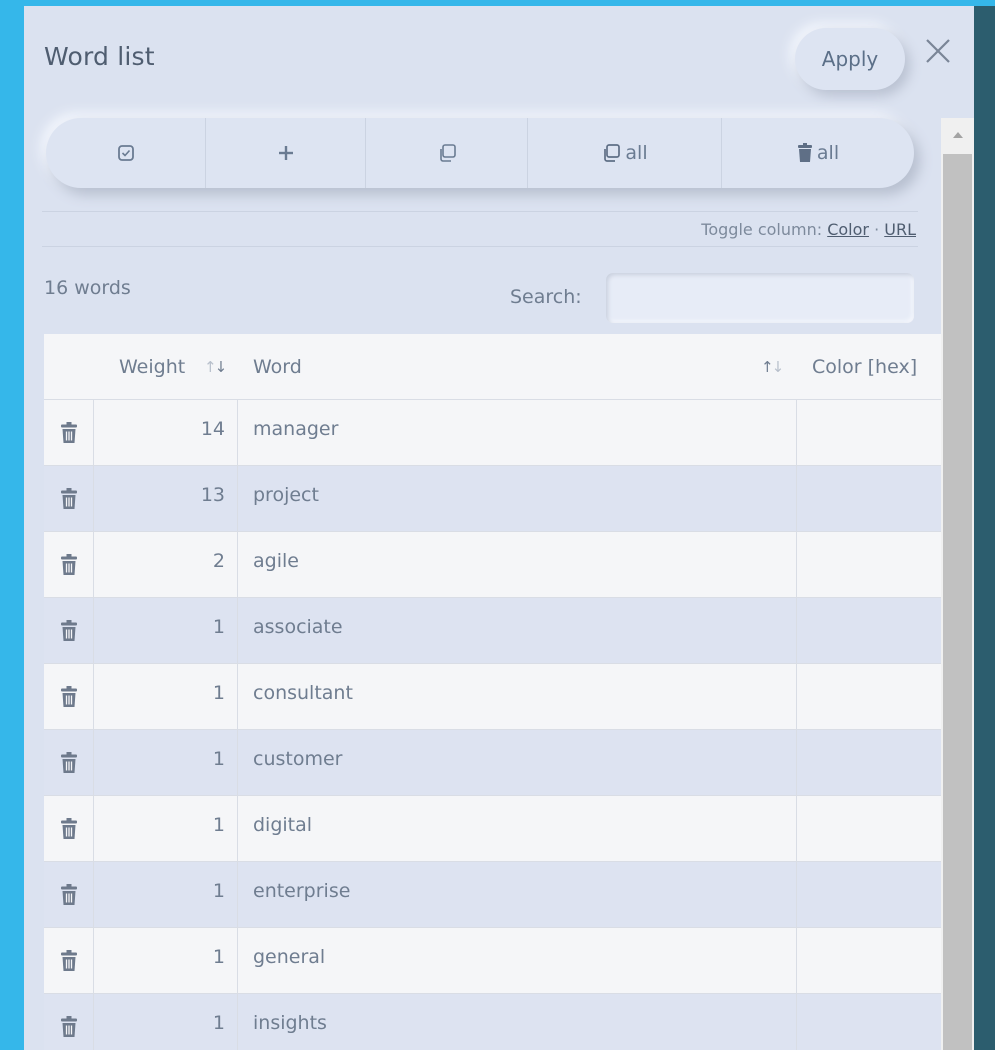 The width and height of the screenshot is (995, 1050). What do you see at coordinates (764, 229) in the screenshot?
I see `toggle-column-label: Toggle column:` at bounding box center [764, 229].